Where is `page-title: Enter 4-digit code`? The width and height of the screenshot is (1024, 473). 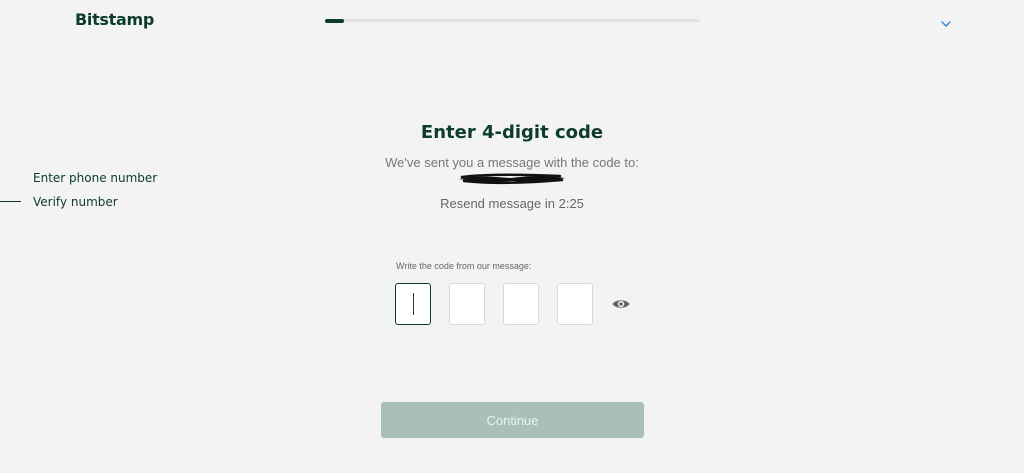 page-title: Enter 4-digit code is located at coordinates (512, 132).